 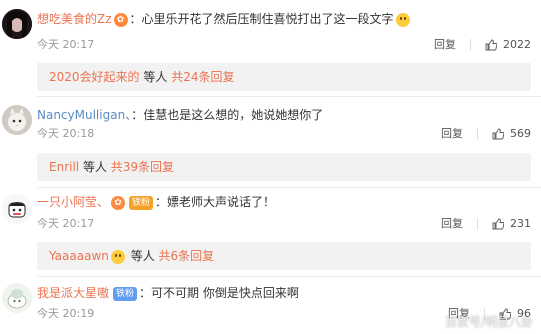 What do you see at coordinates (520, 223) in the screenshot?
I see `like-count: 231` at bounding box center [520, 223].